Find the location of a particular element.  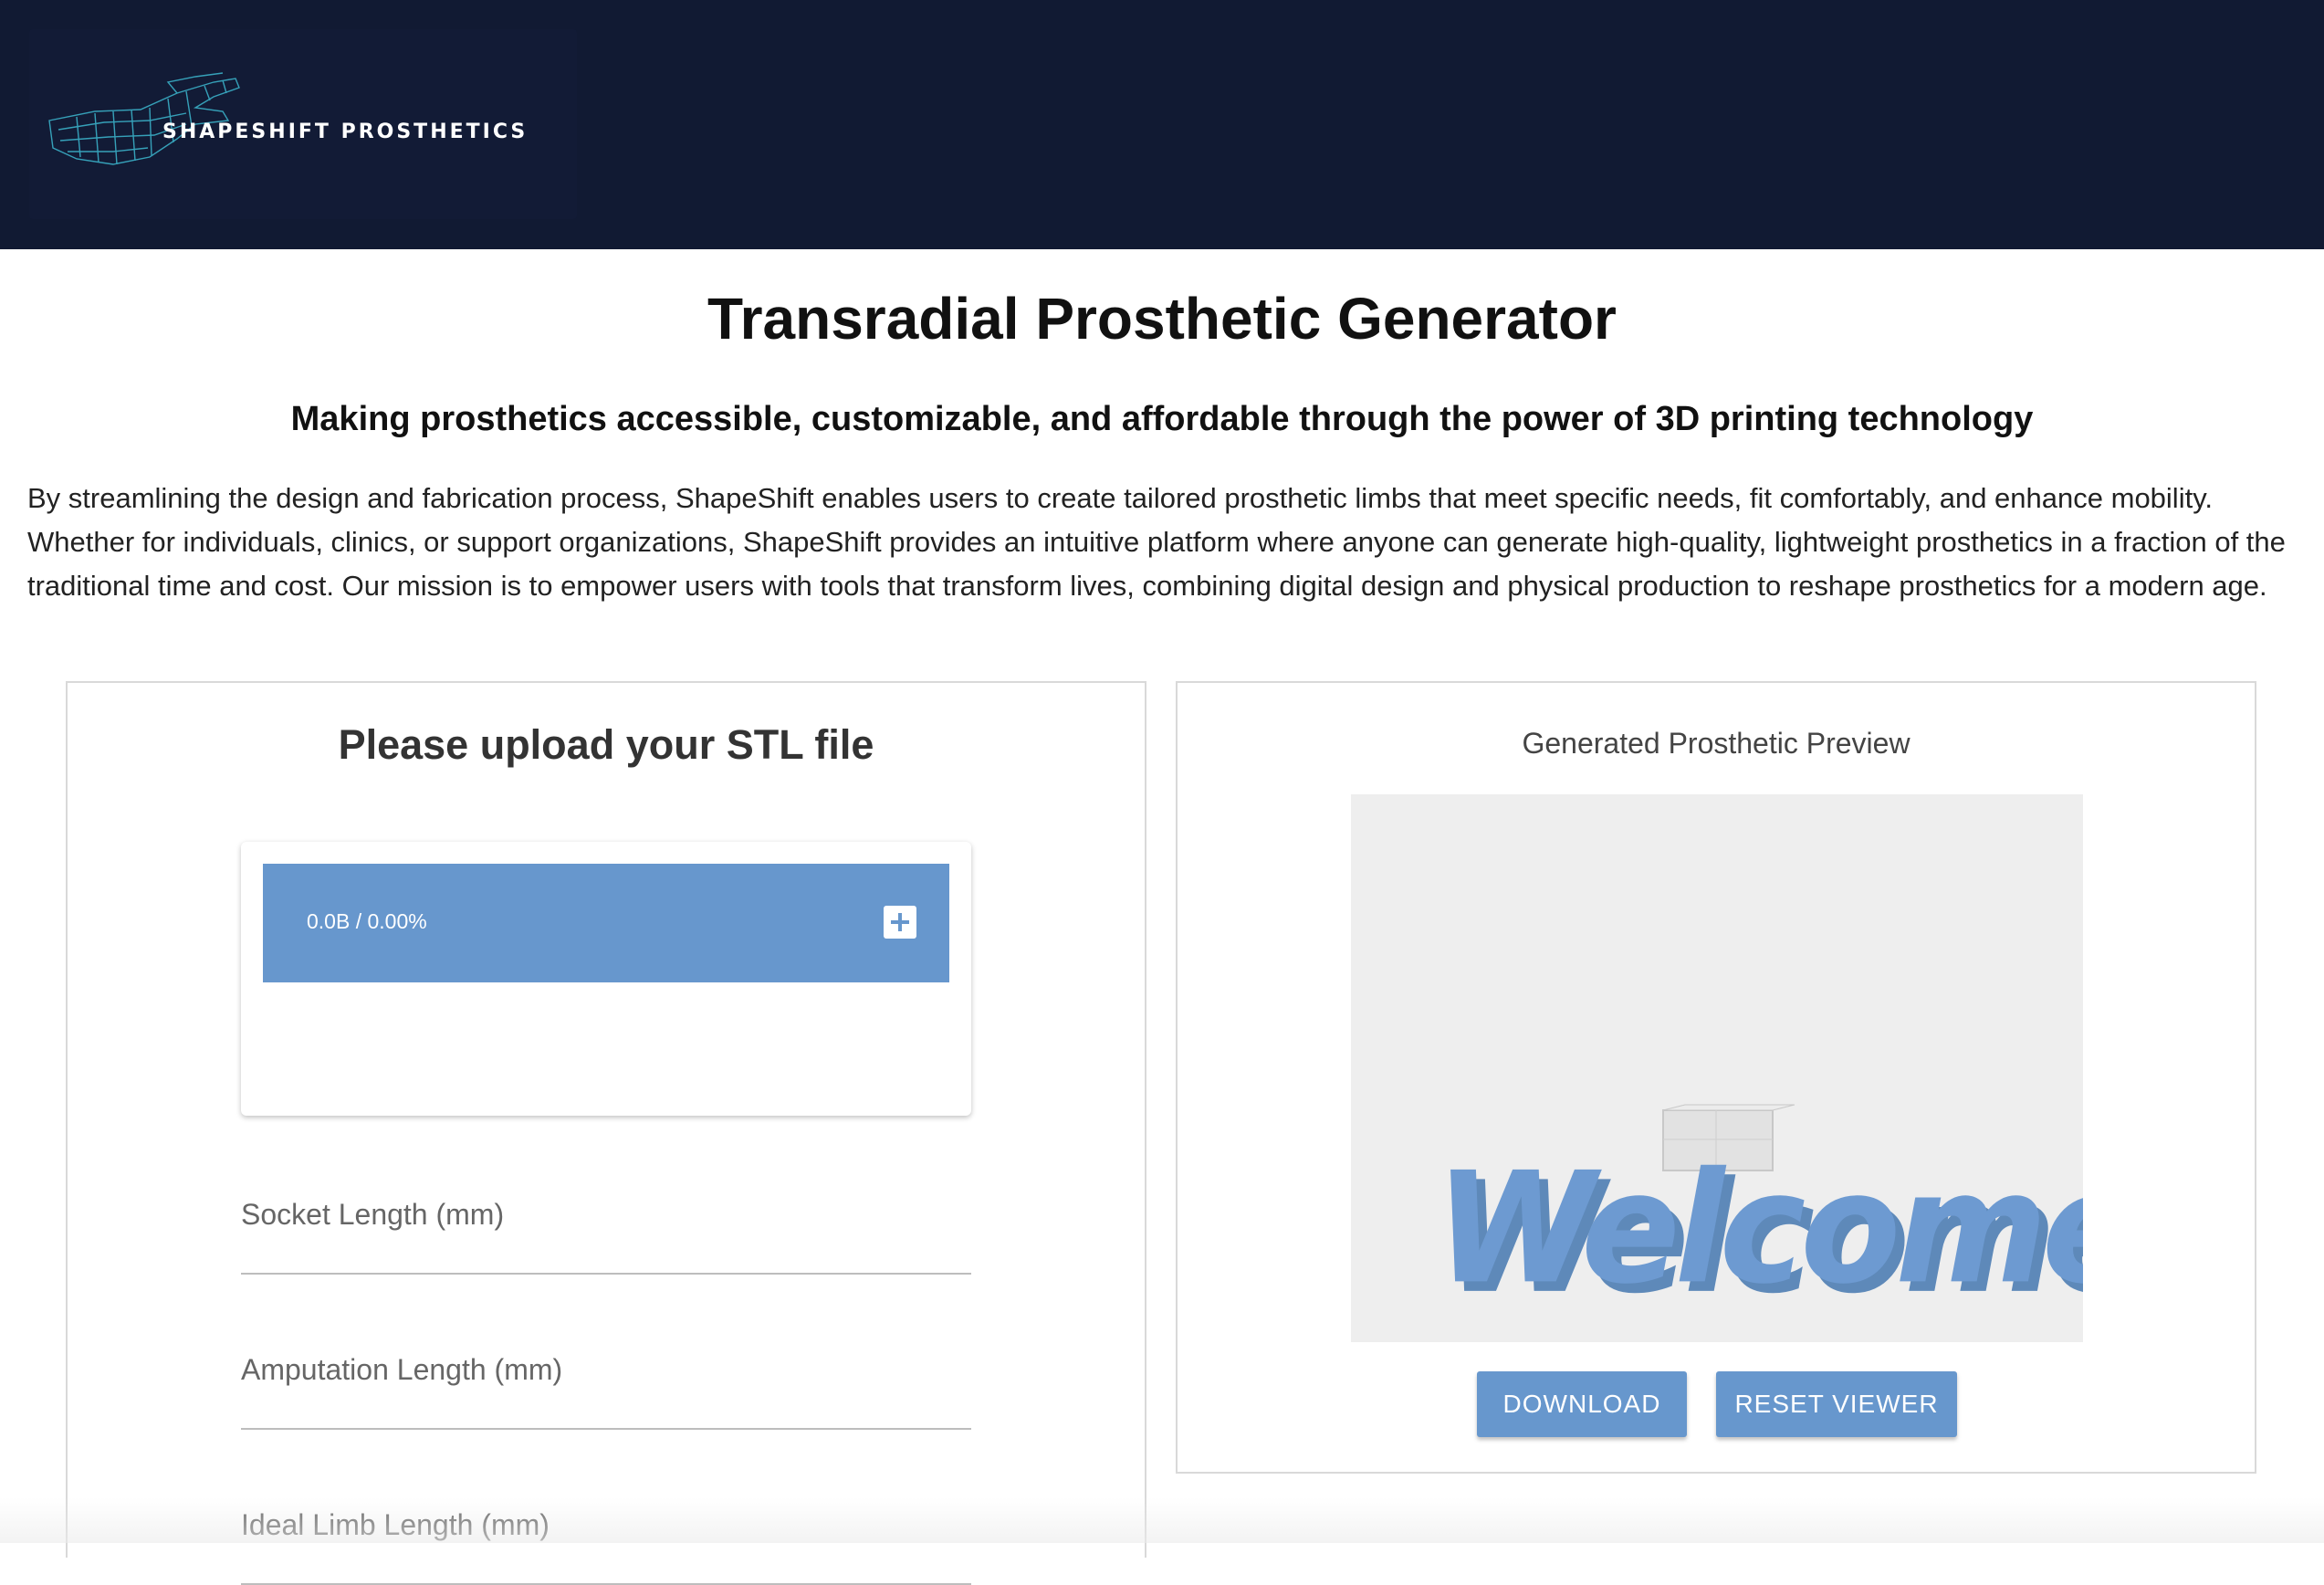

reset-viewer-button: RESET VIEWER is located at coordinates (1836, 1404).